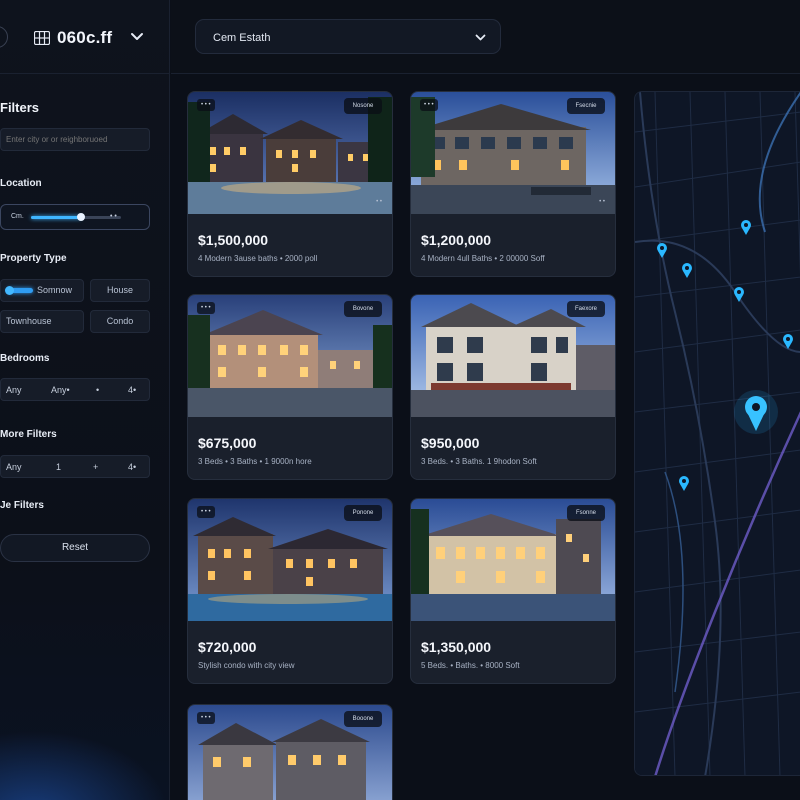 The width and height of the screenshot is (800, 800). What do you see at coordinates (22, 505) in the screenshot?
I see `extra-filters-label: Je Filters` at bounding box center [22, 505].